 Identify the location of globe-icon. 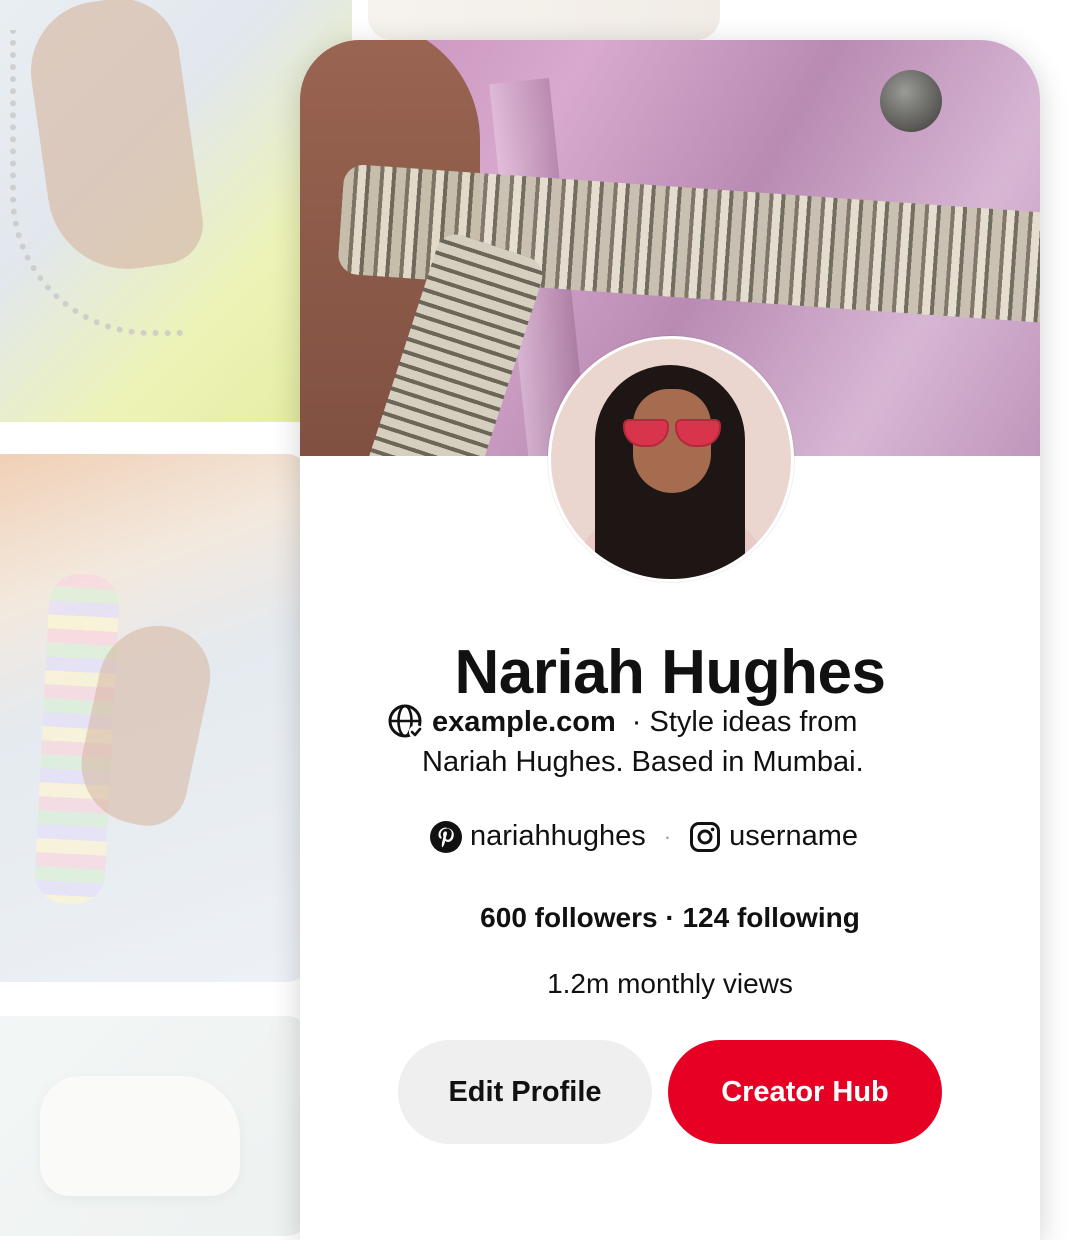
(406, 722).